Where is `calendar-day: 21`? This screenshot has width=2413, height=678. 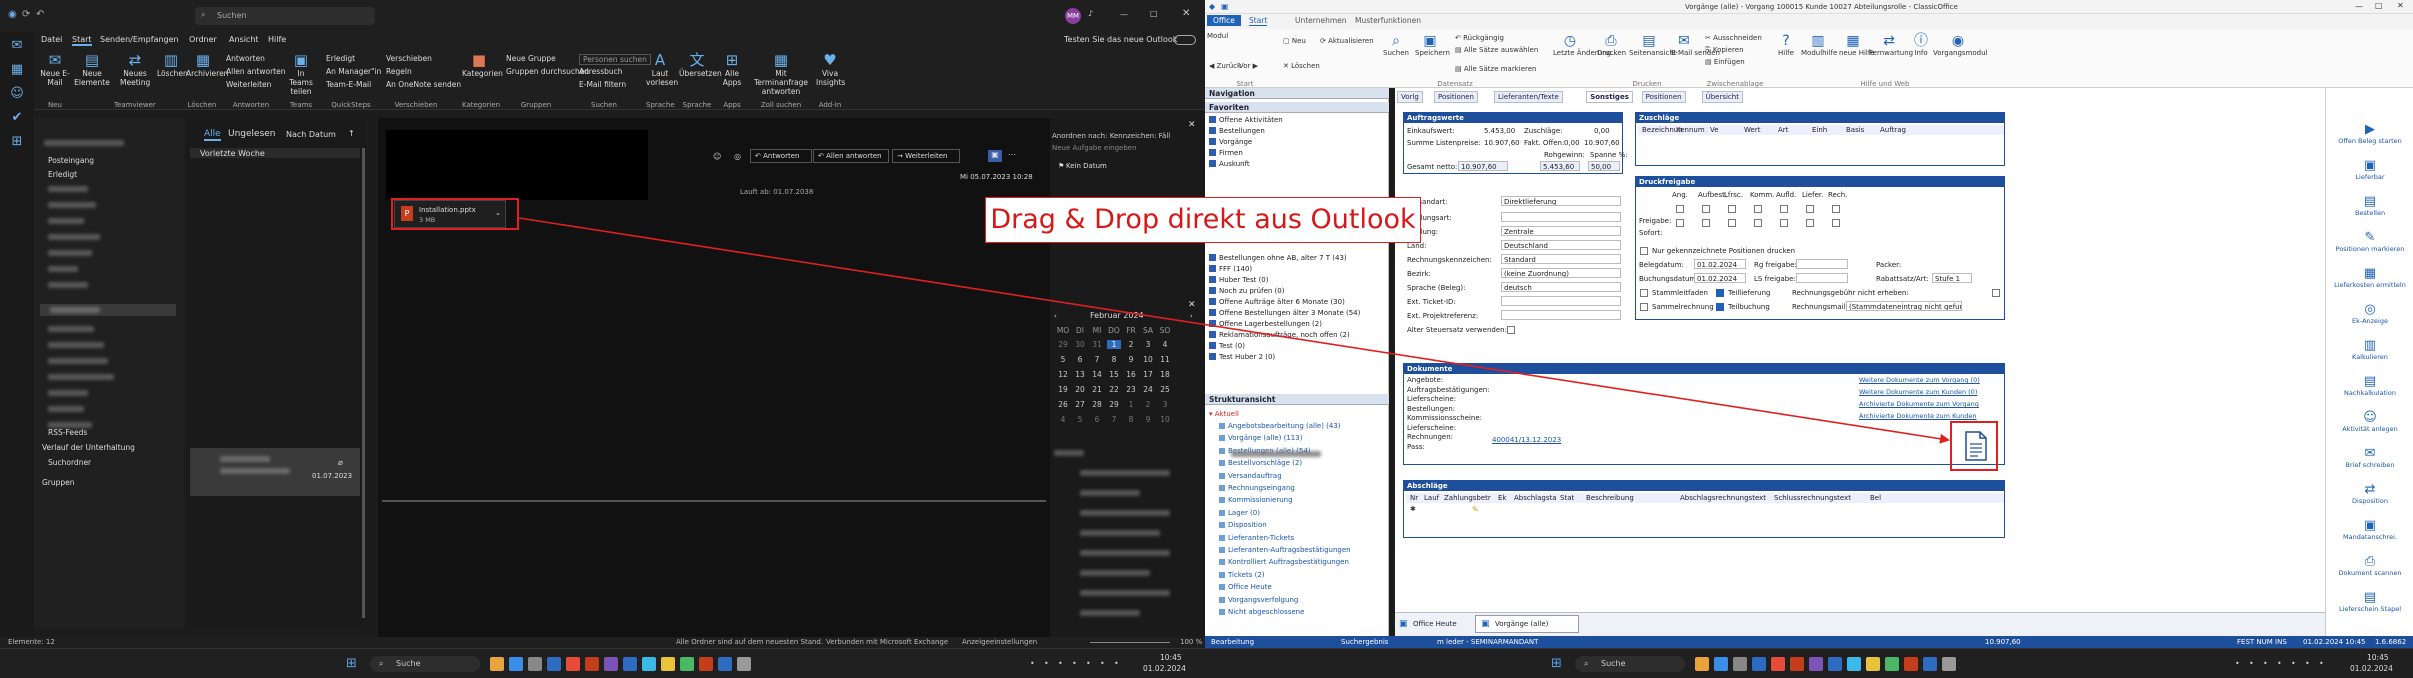 calendar-day: 21 is located at coordinates (1097, 389).